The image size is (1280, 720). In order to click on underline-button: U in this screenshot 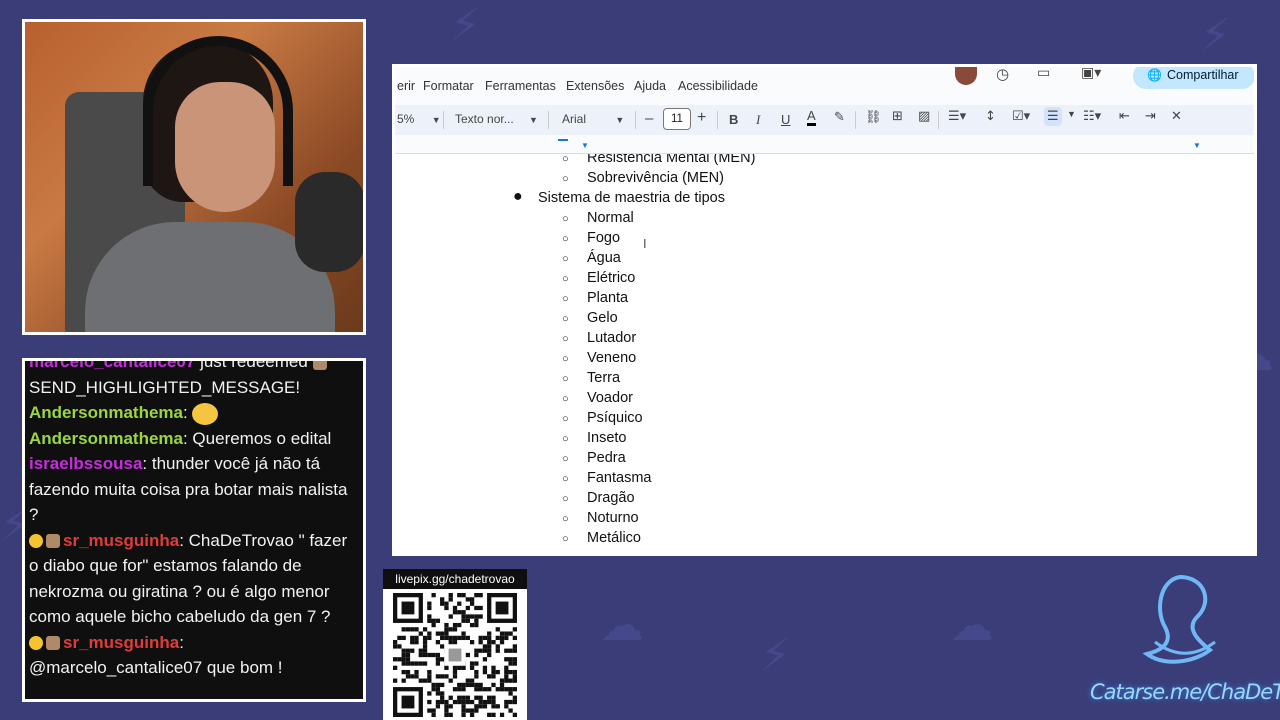, I will do `click(785, 119)`.